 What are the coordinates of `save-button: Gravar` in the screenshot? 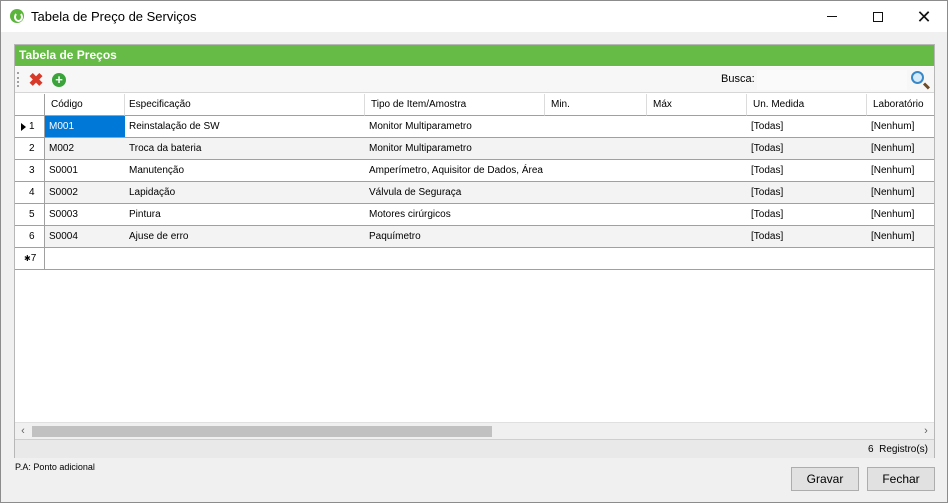 It's located at (825, 479).